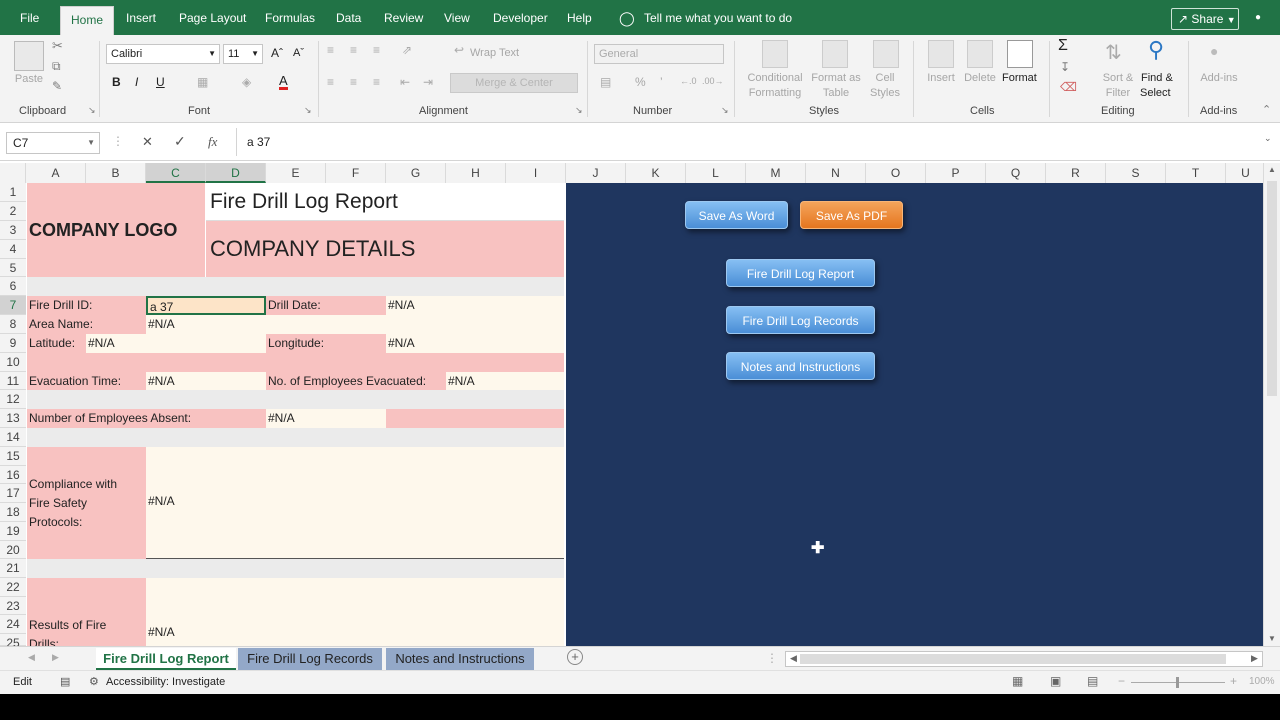  Describe the element at coordinates (206, 381) in the screenshot. I see `evacuation-time-value: #N/A` at that location.